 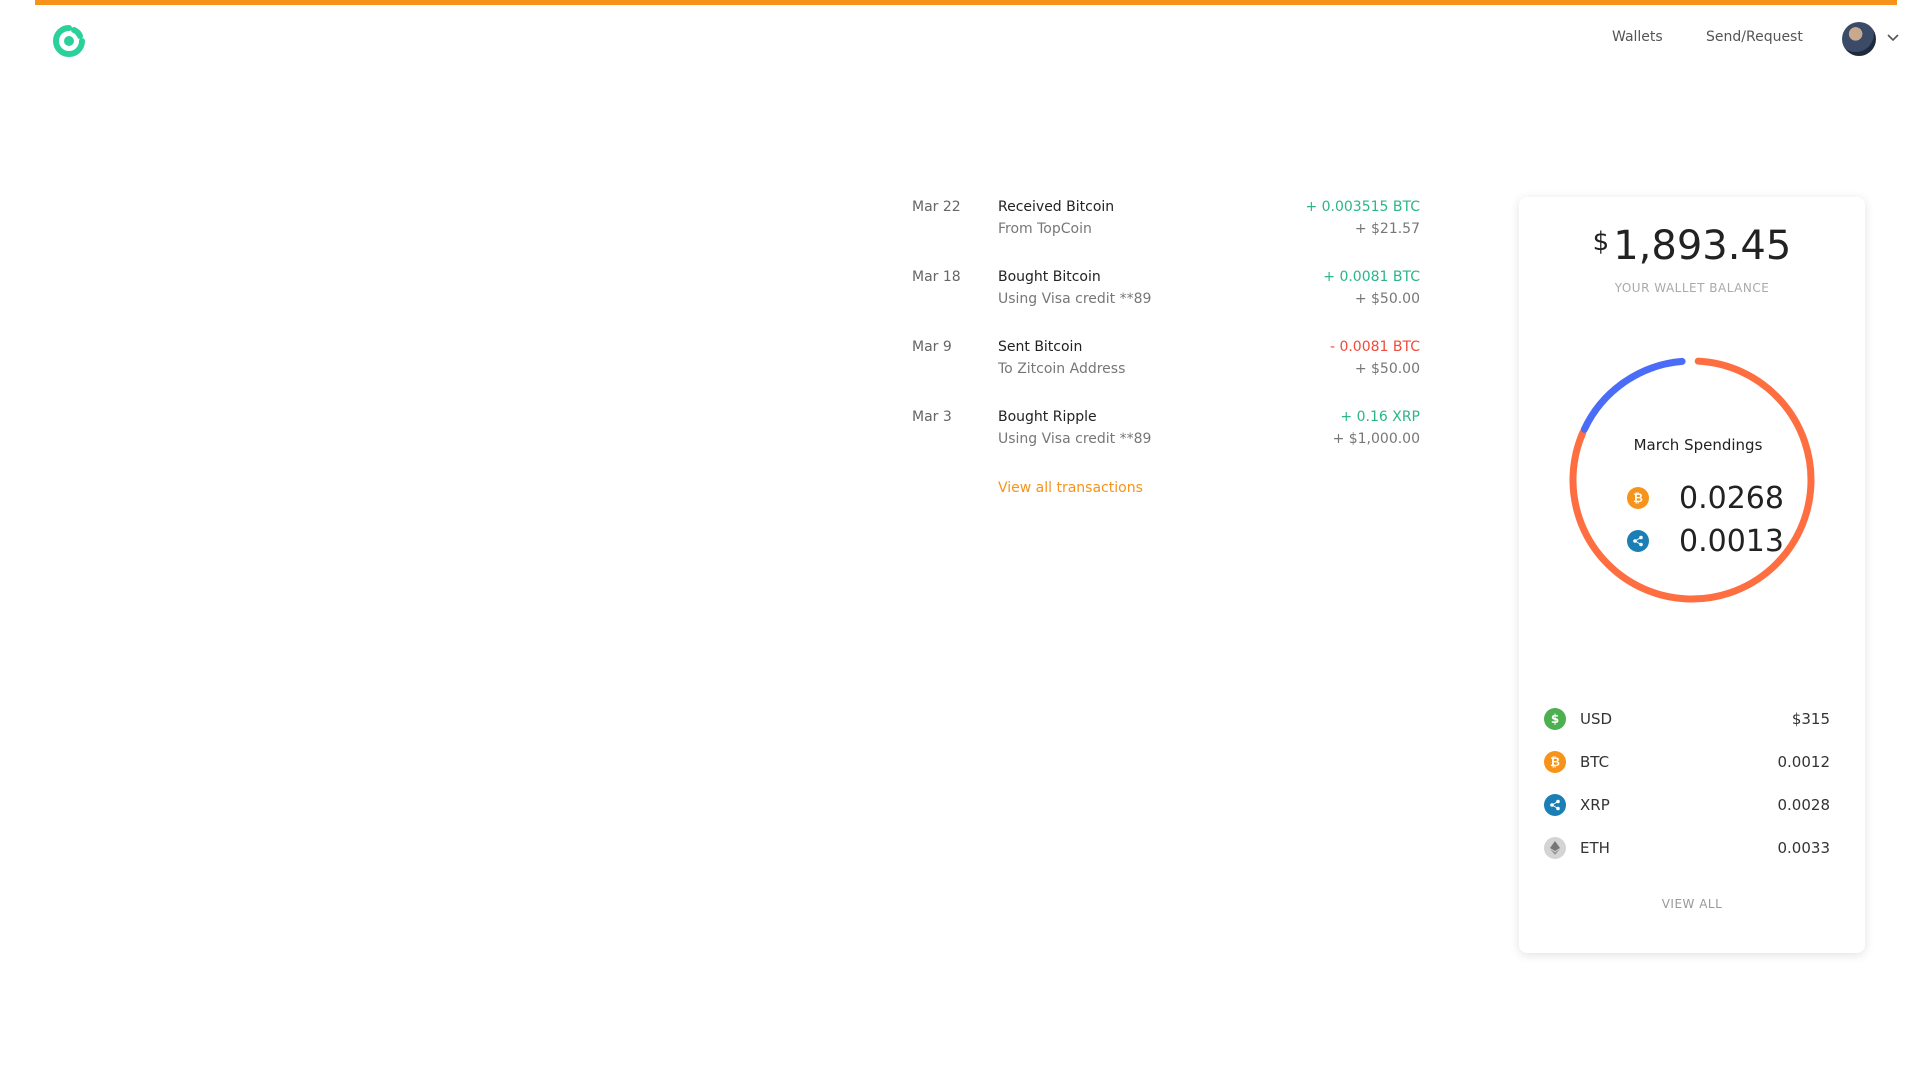 I want to click on asset-name: USD, so click(x=1596, y=719).